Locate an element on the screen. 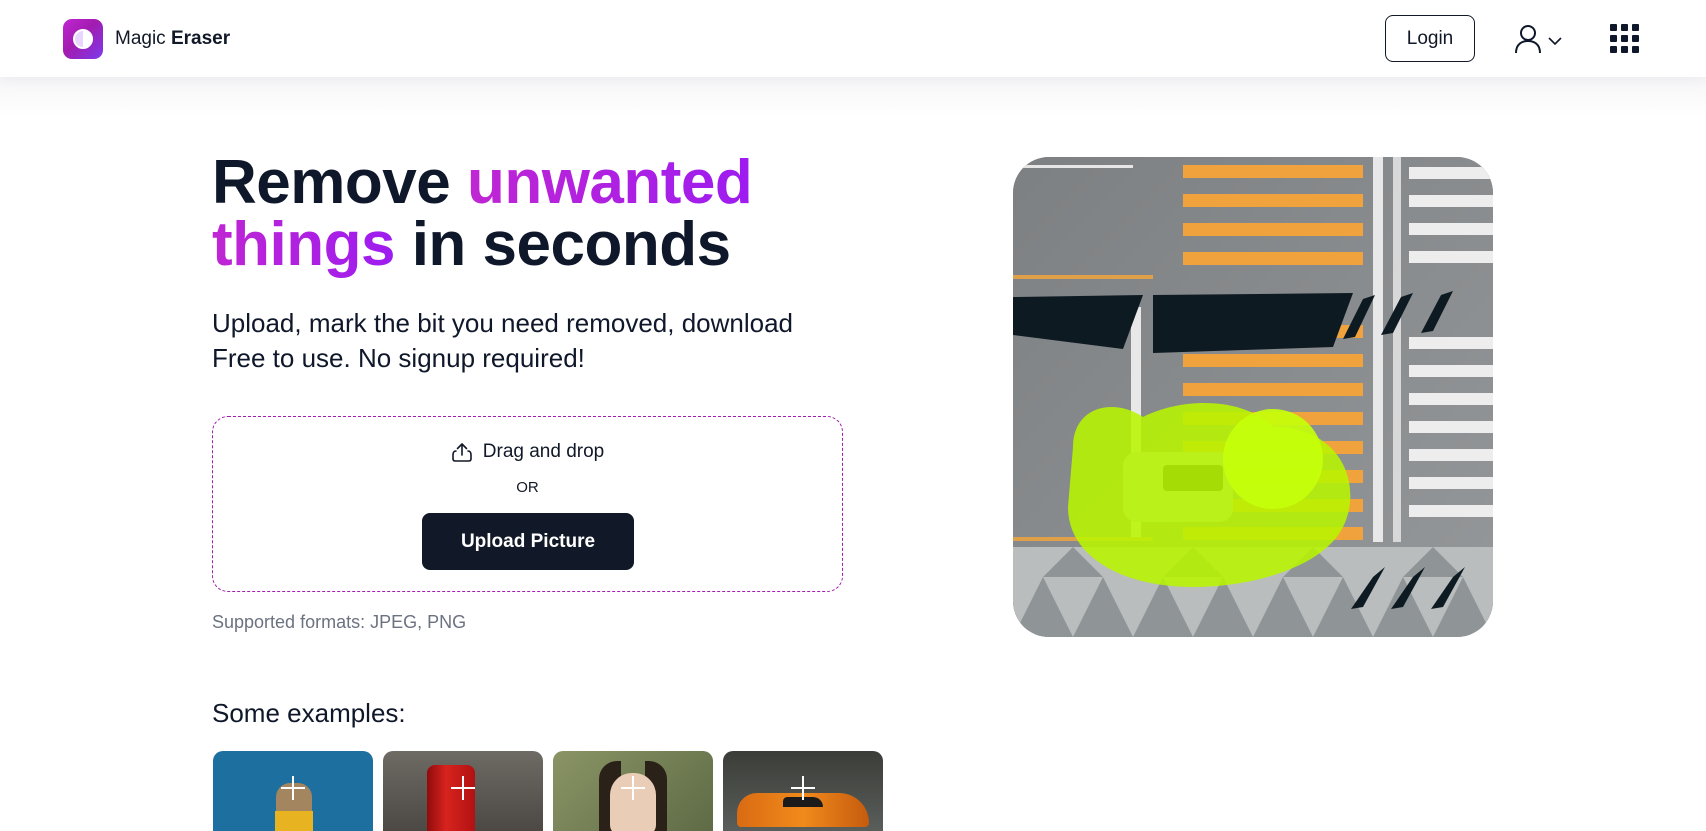  user-menu is located at coordinates (1538, 41).